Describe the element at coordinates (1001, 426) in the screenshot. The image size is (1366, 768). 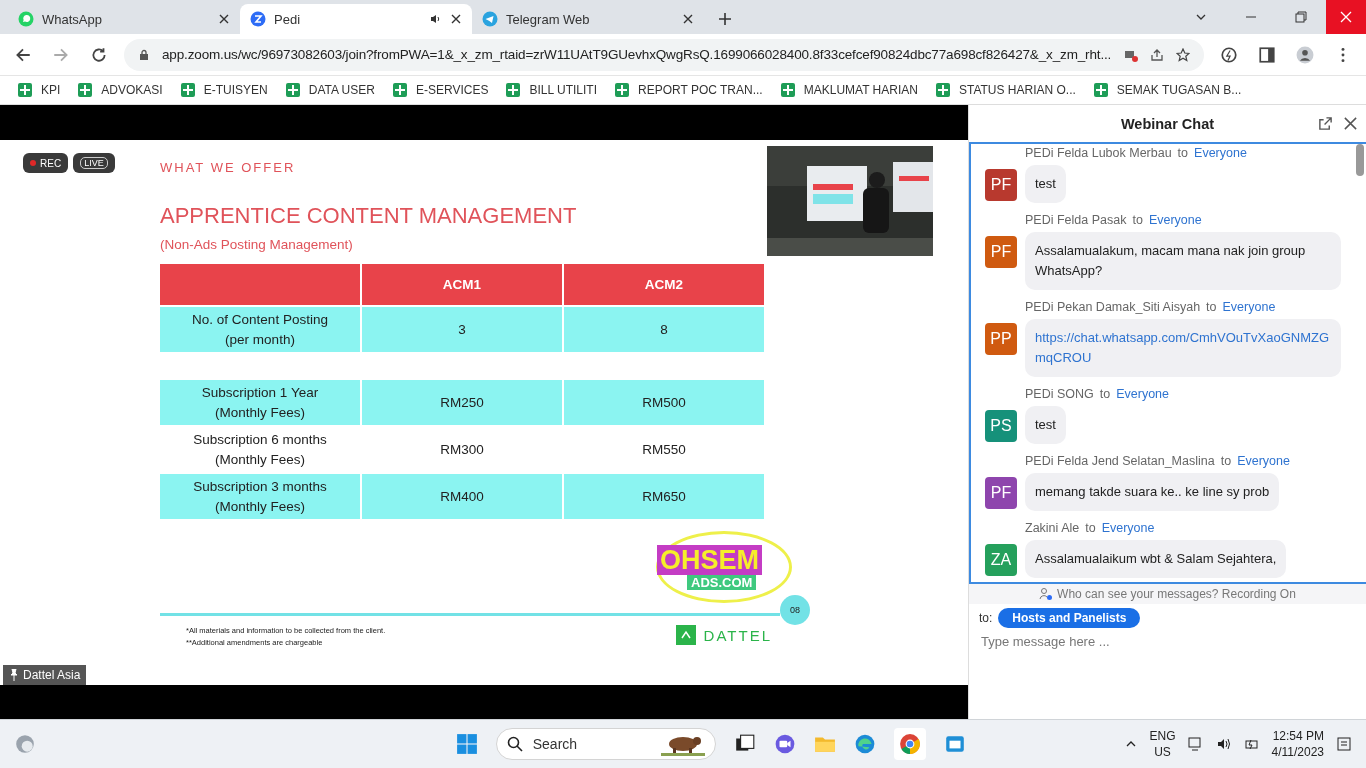
I see `avatar: PS` at that location.